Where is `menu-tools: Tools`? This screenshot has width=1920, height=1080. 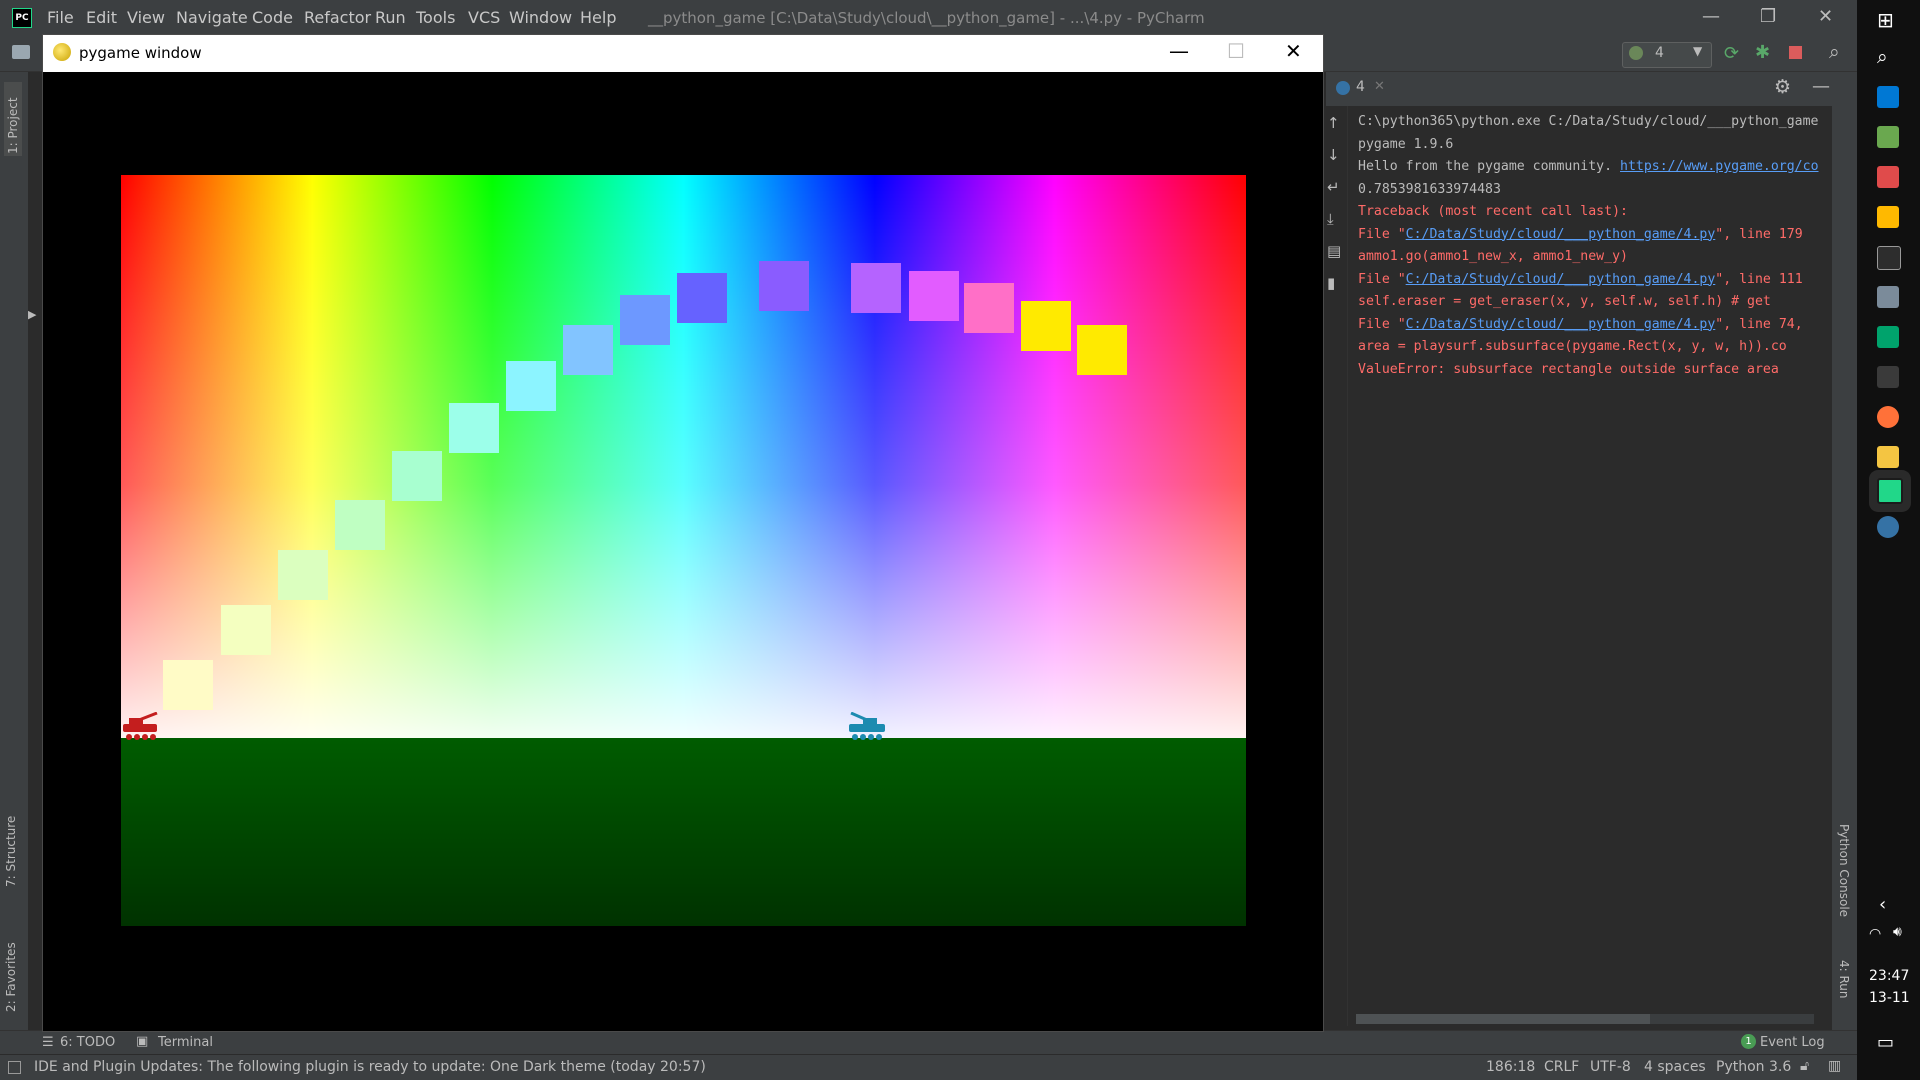
menu-tools: Tools is located at coordinates (435, 17).